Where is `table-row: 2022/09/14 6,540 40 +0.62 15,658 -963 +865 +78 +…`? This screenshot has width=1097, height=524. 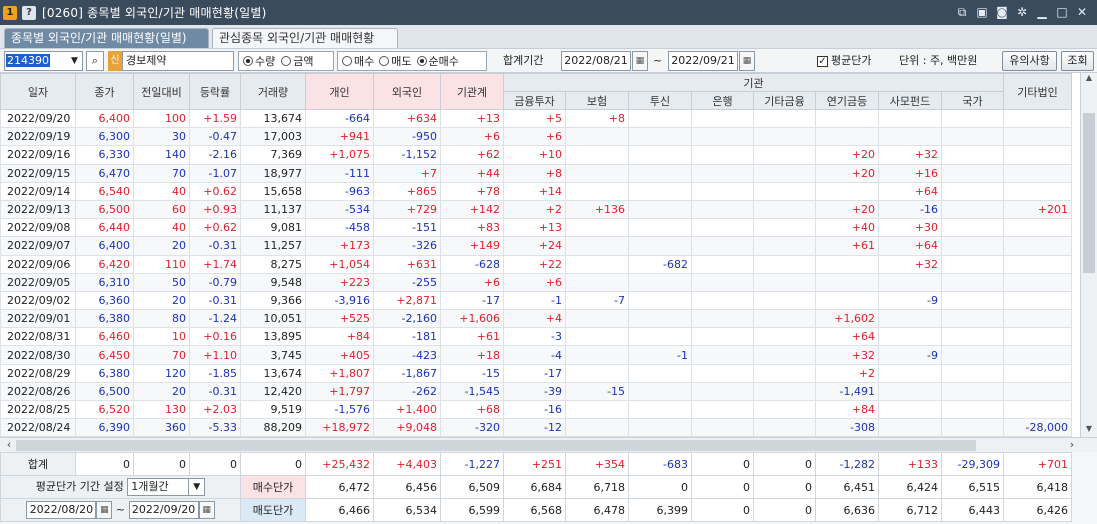
table-row: 2022/09/14 6,540 40 +0.62 15,658 -963 +865 +78 +… is located at coordinates (536, 191).